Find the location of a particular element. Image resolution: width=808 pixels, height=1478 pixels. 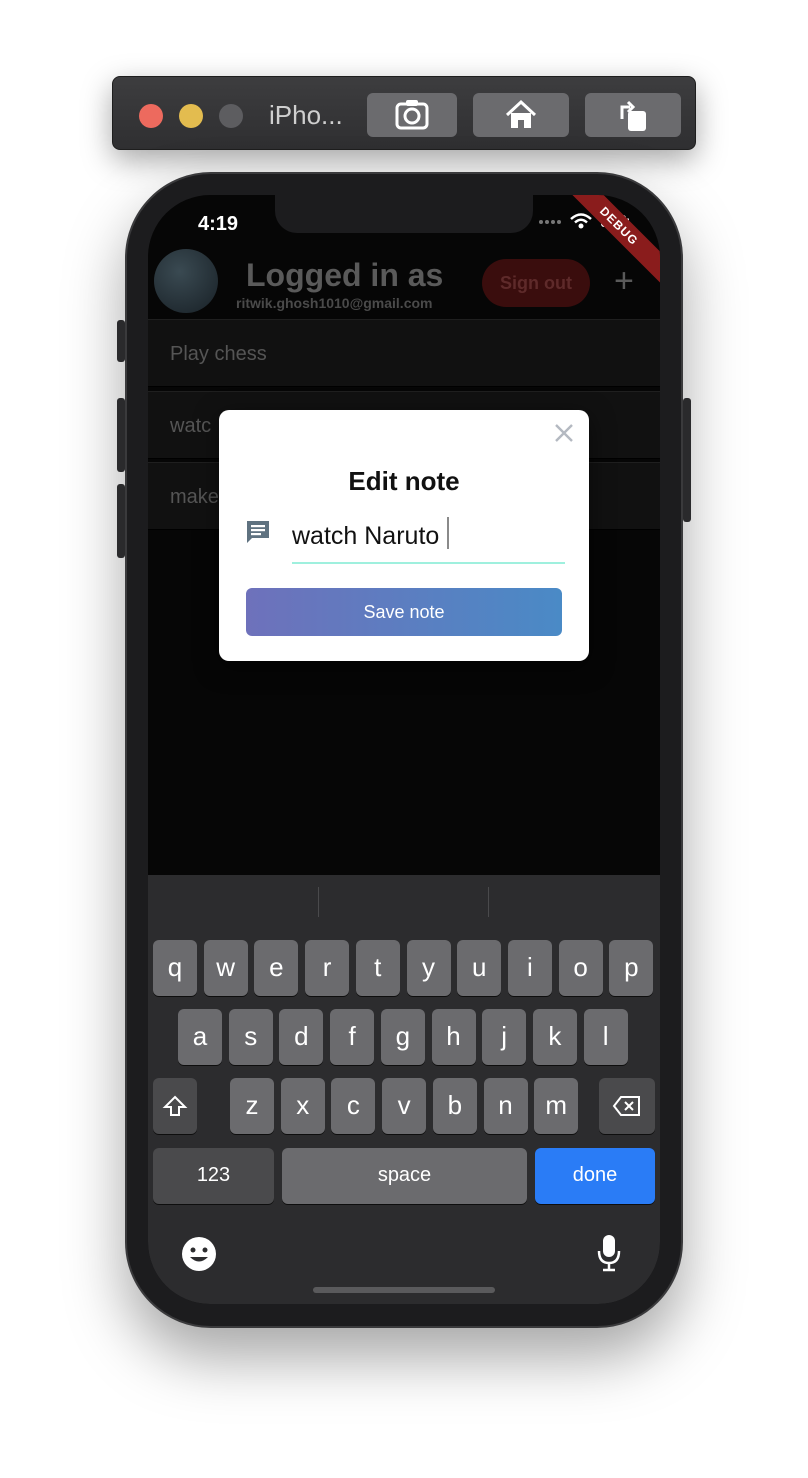

key-o: o is located at coordinates (580, 968).